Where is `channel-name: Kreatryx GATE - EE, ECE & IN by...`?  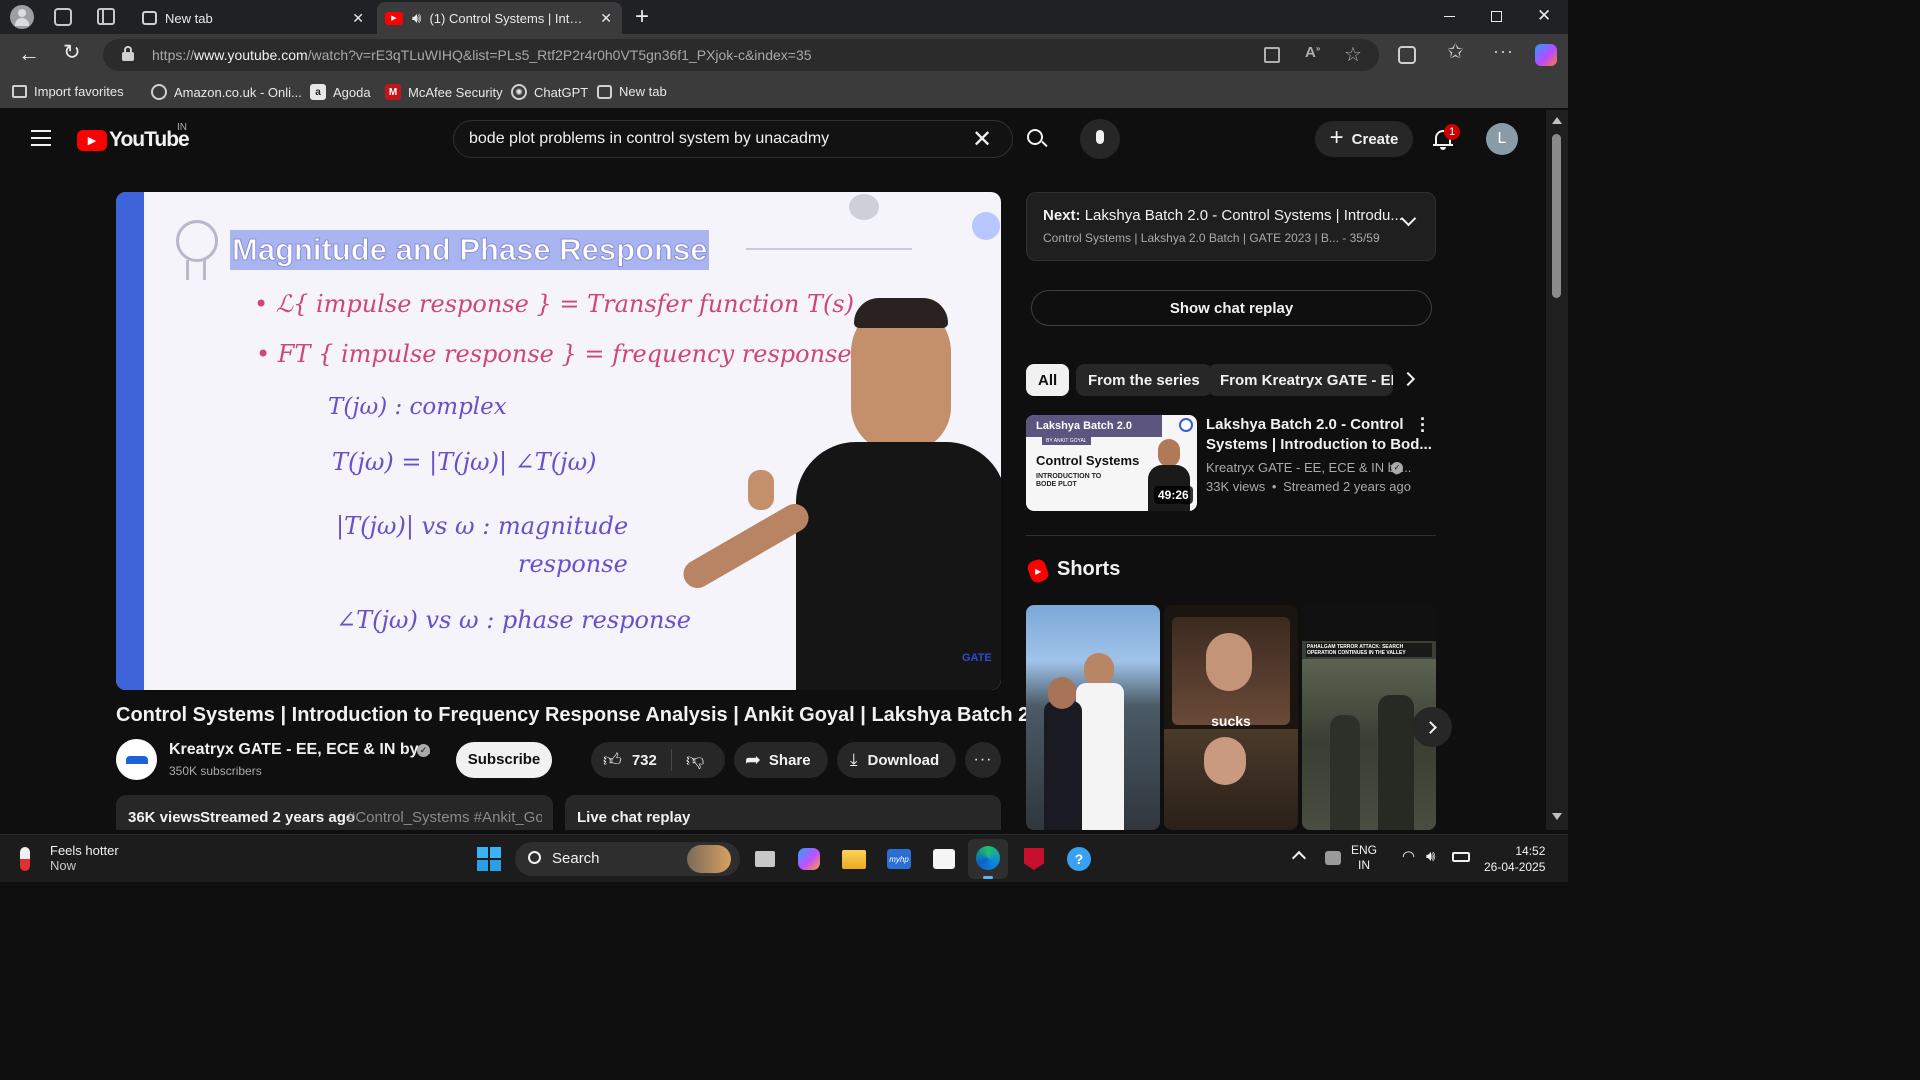
channel-name: Kreatryx GATE - EE, ECE & IN by... is located at coordinates (300, 750).